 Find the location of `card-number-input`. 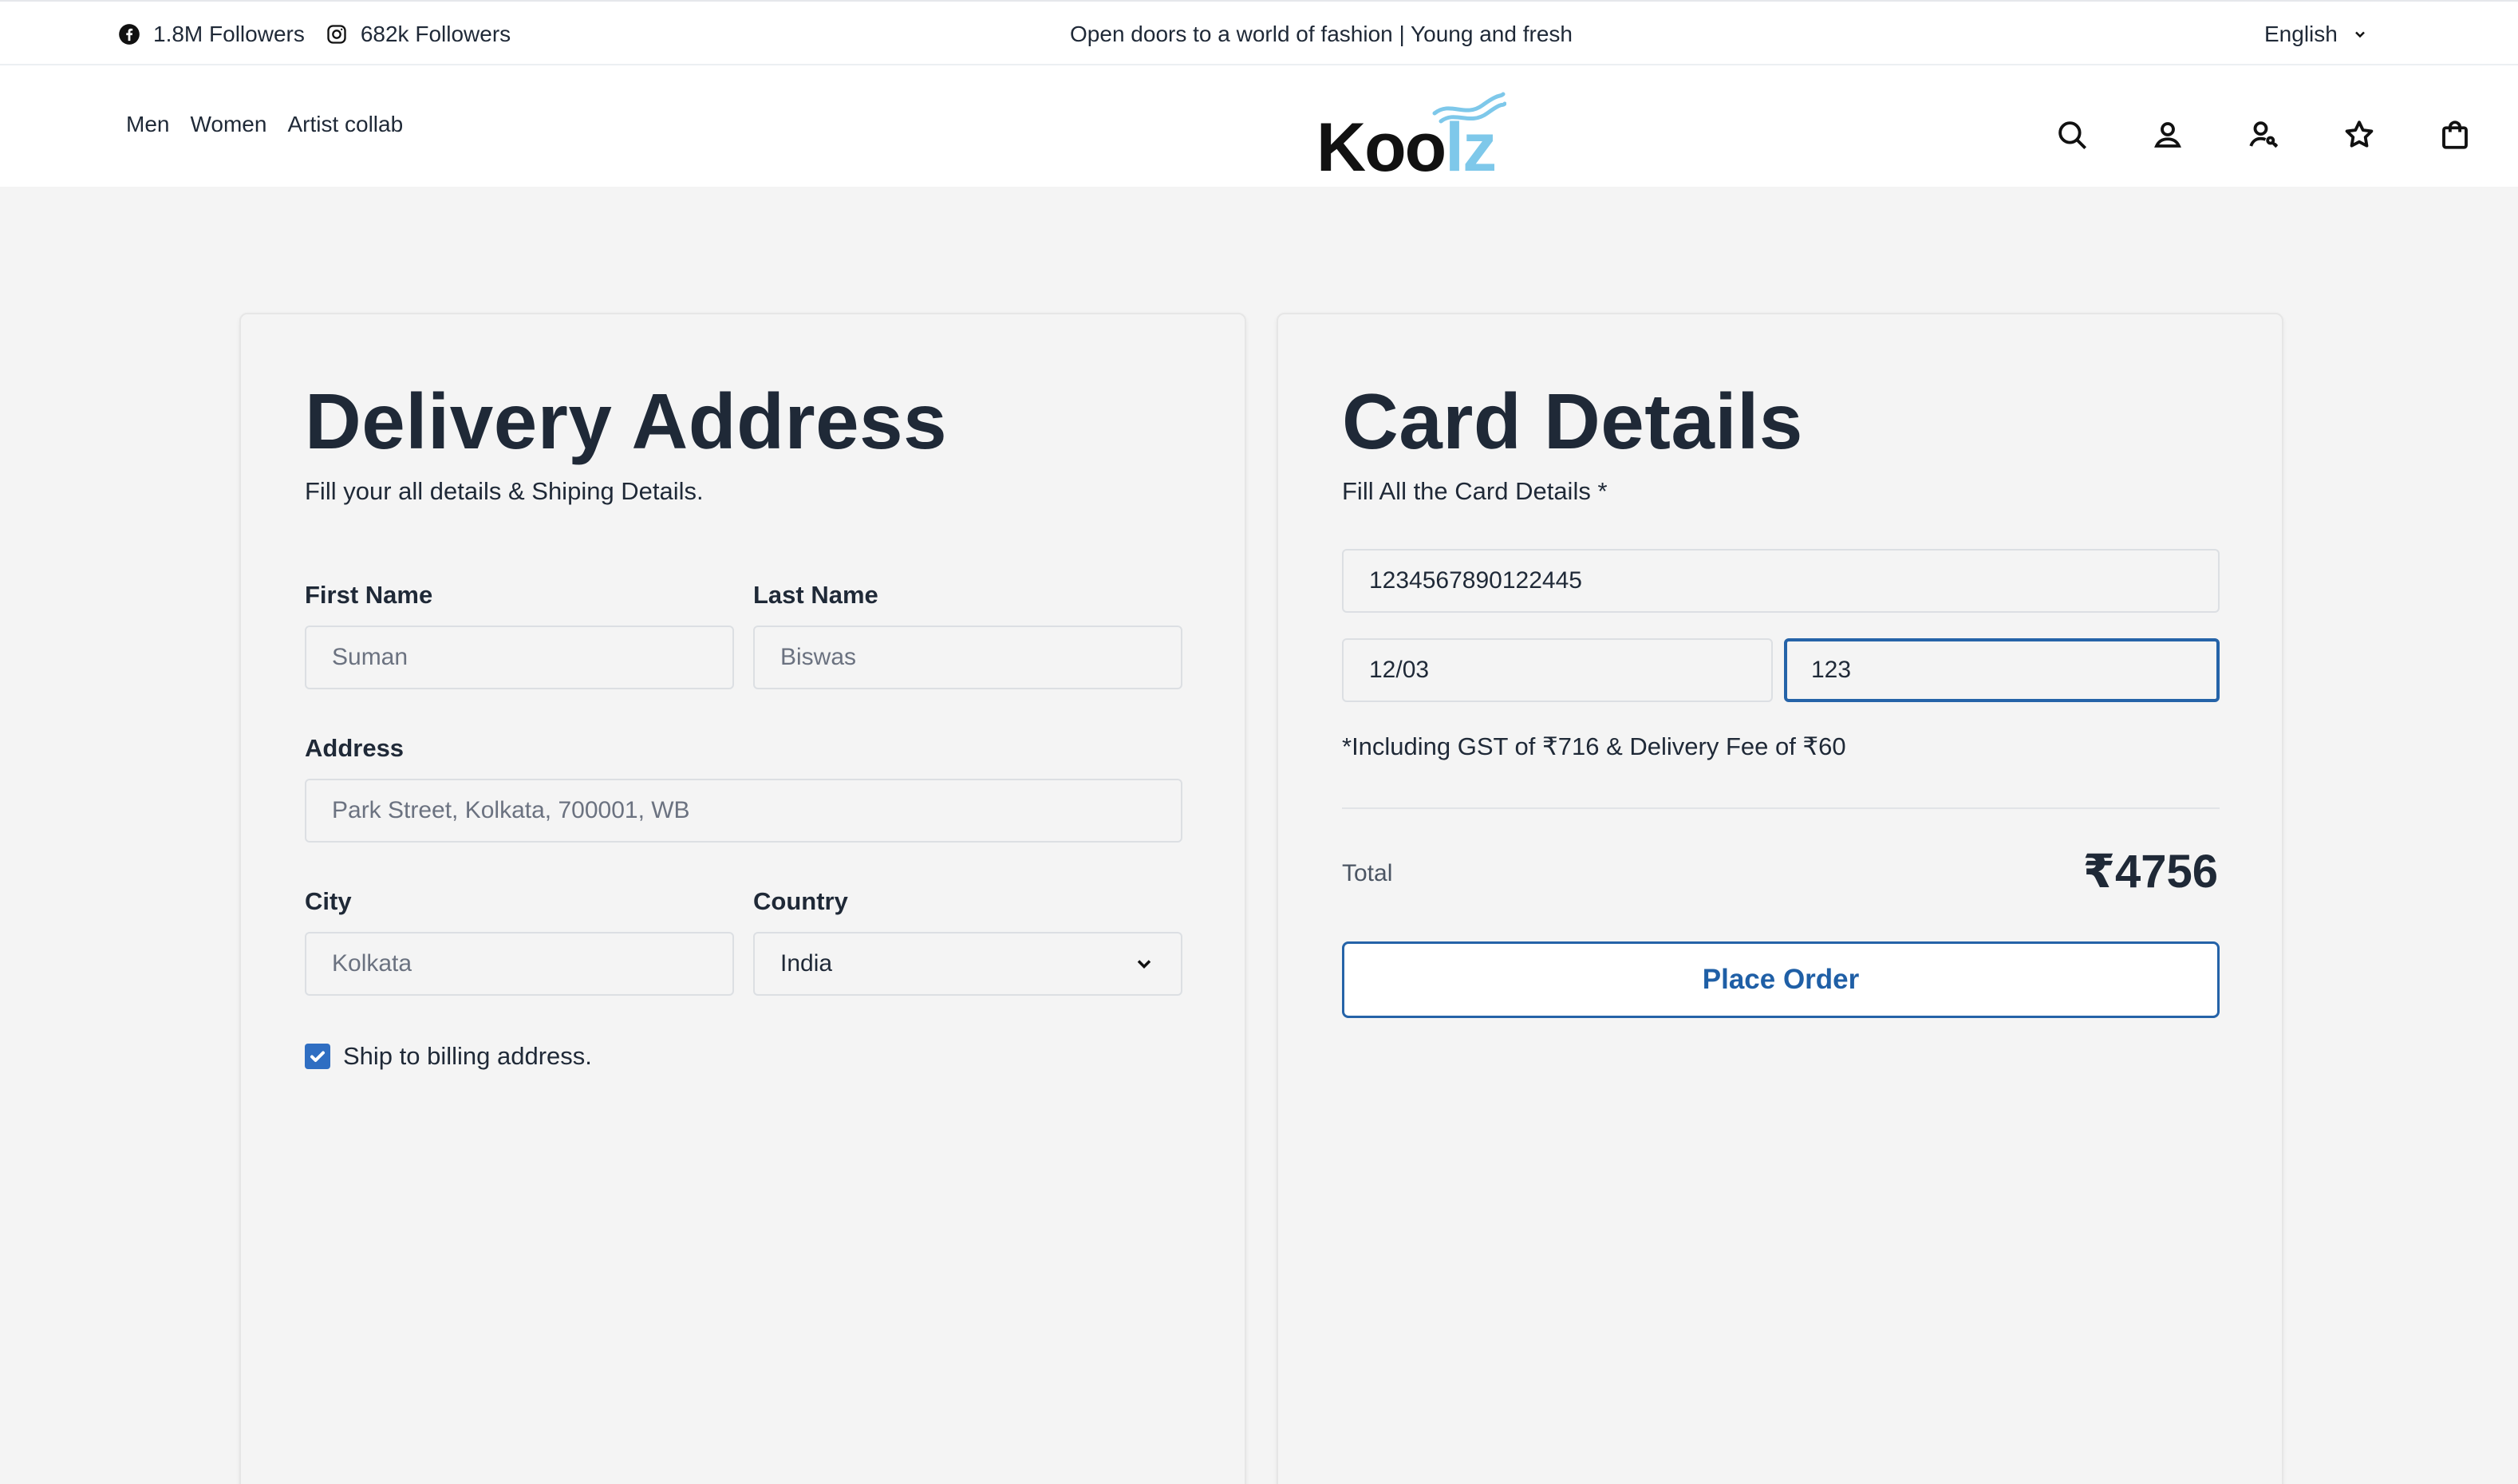

card-number-input is located at coordinates (1781, 581).